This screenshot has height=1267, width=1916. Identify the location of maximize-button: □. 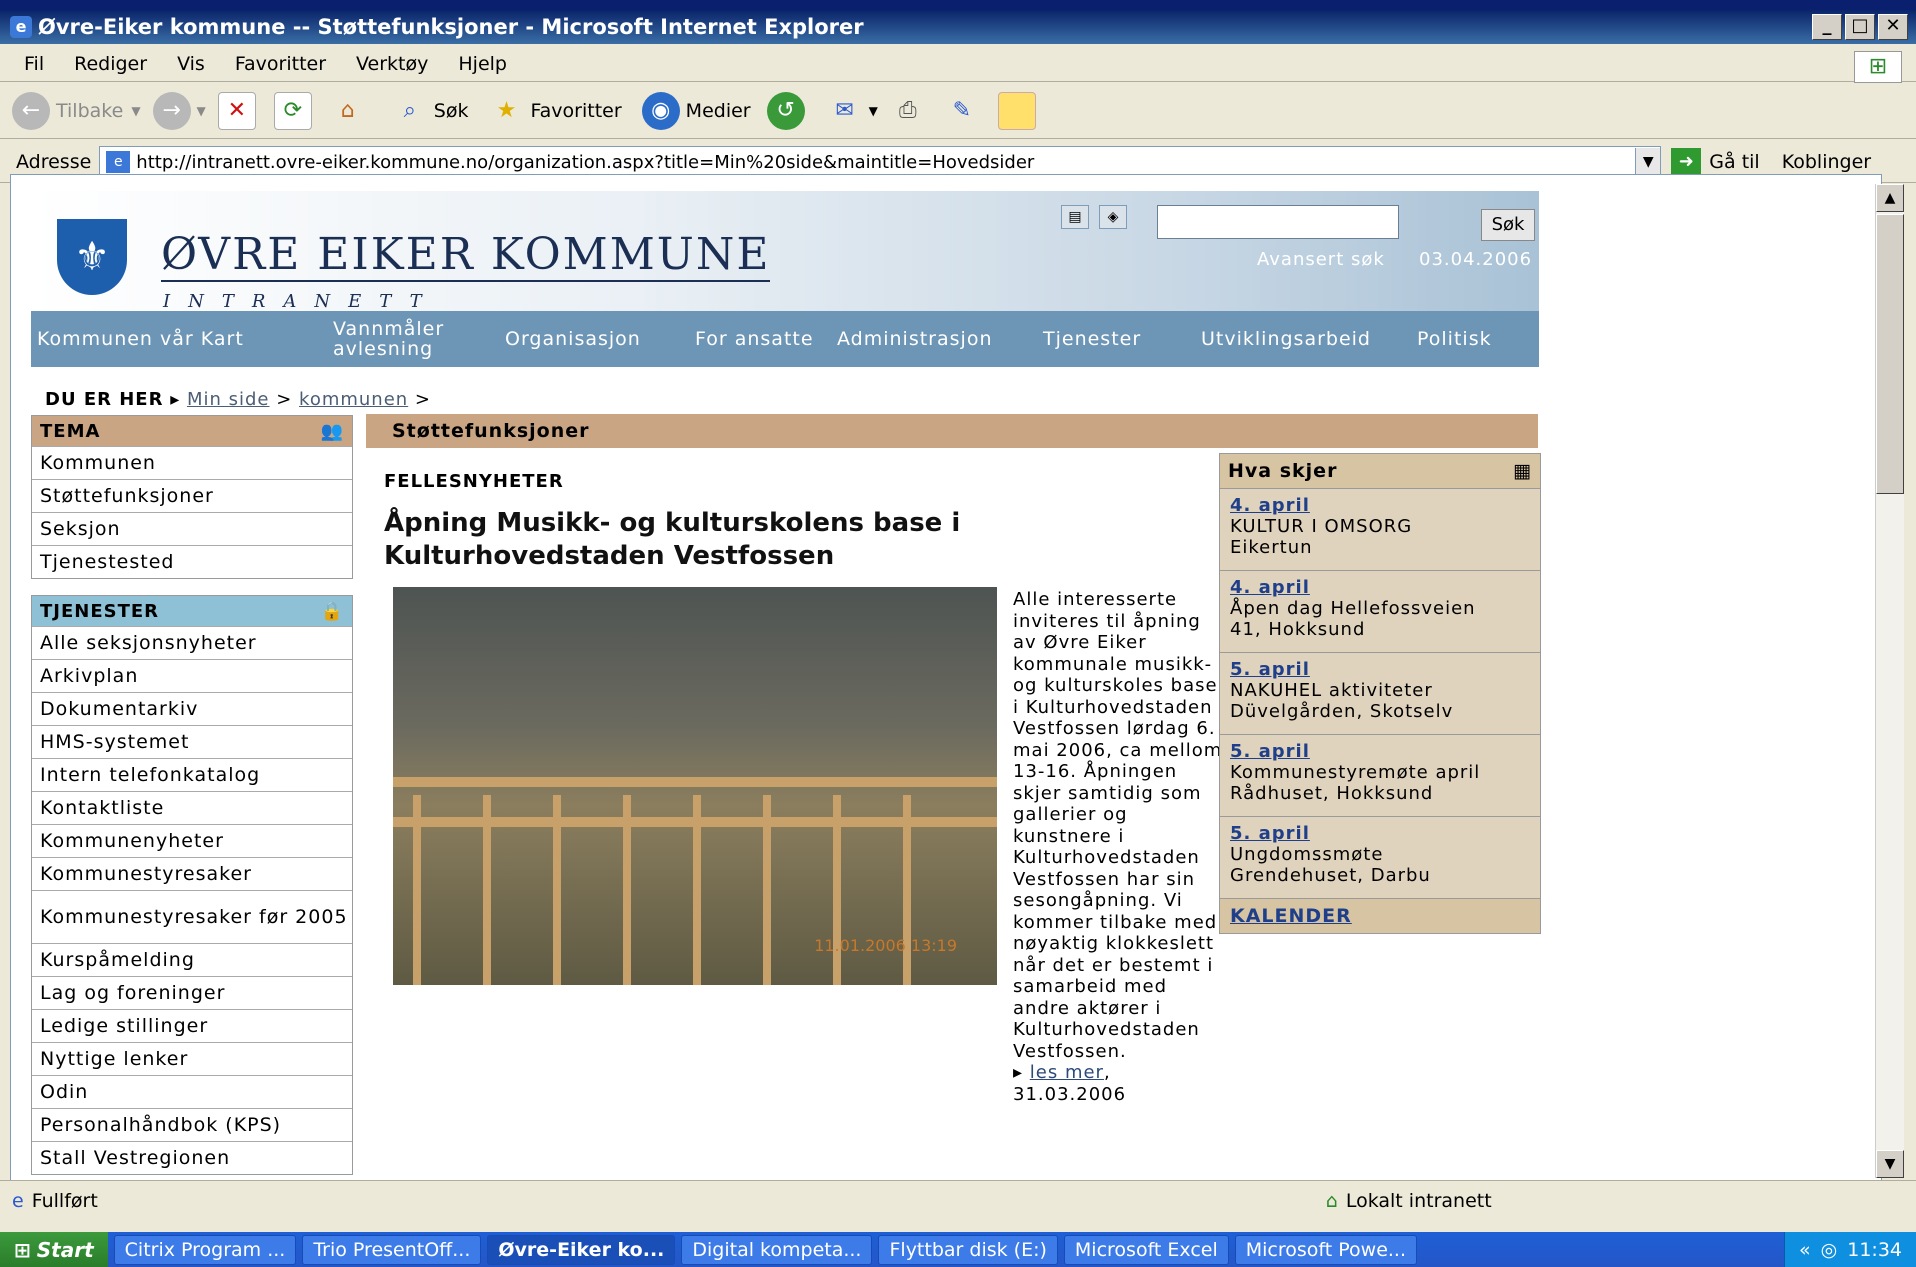
(1860, 27).